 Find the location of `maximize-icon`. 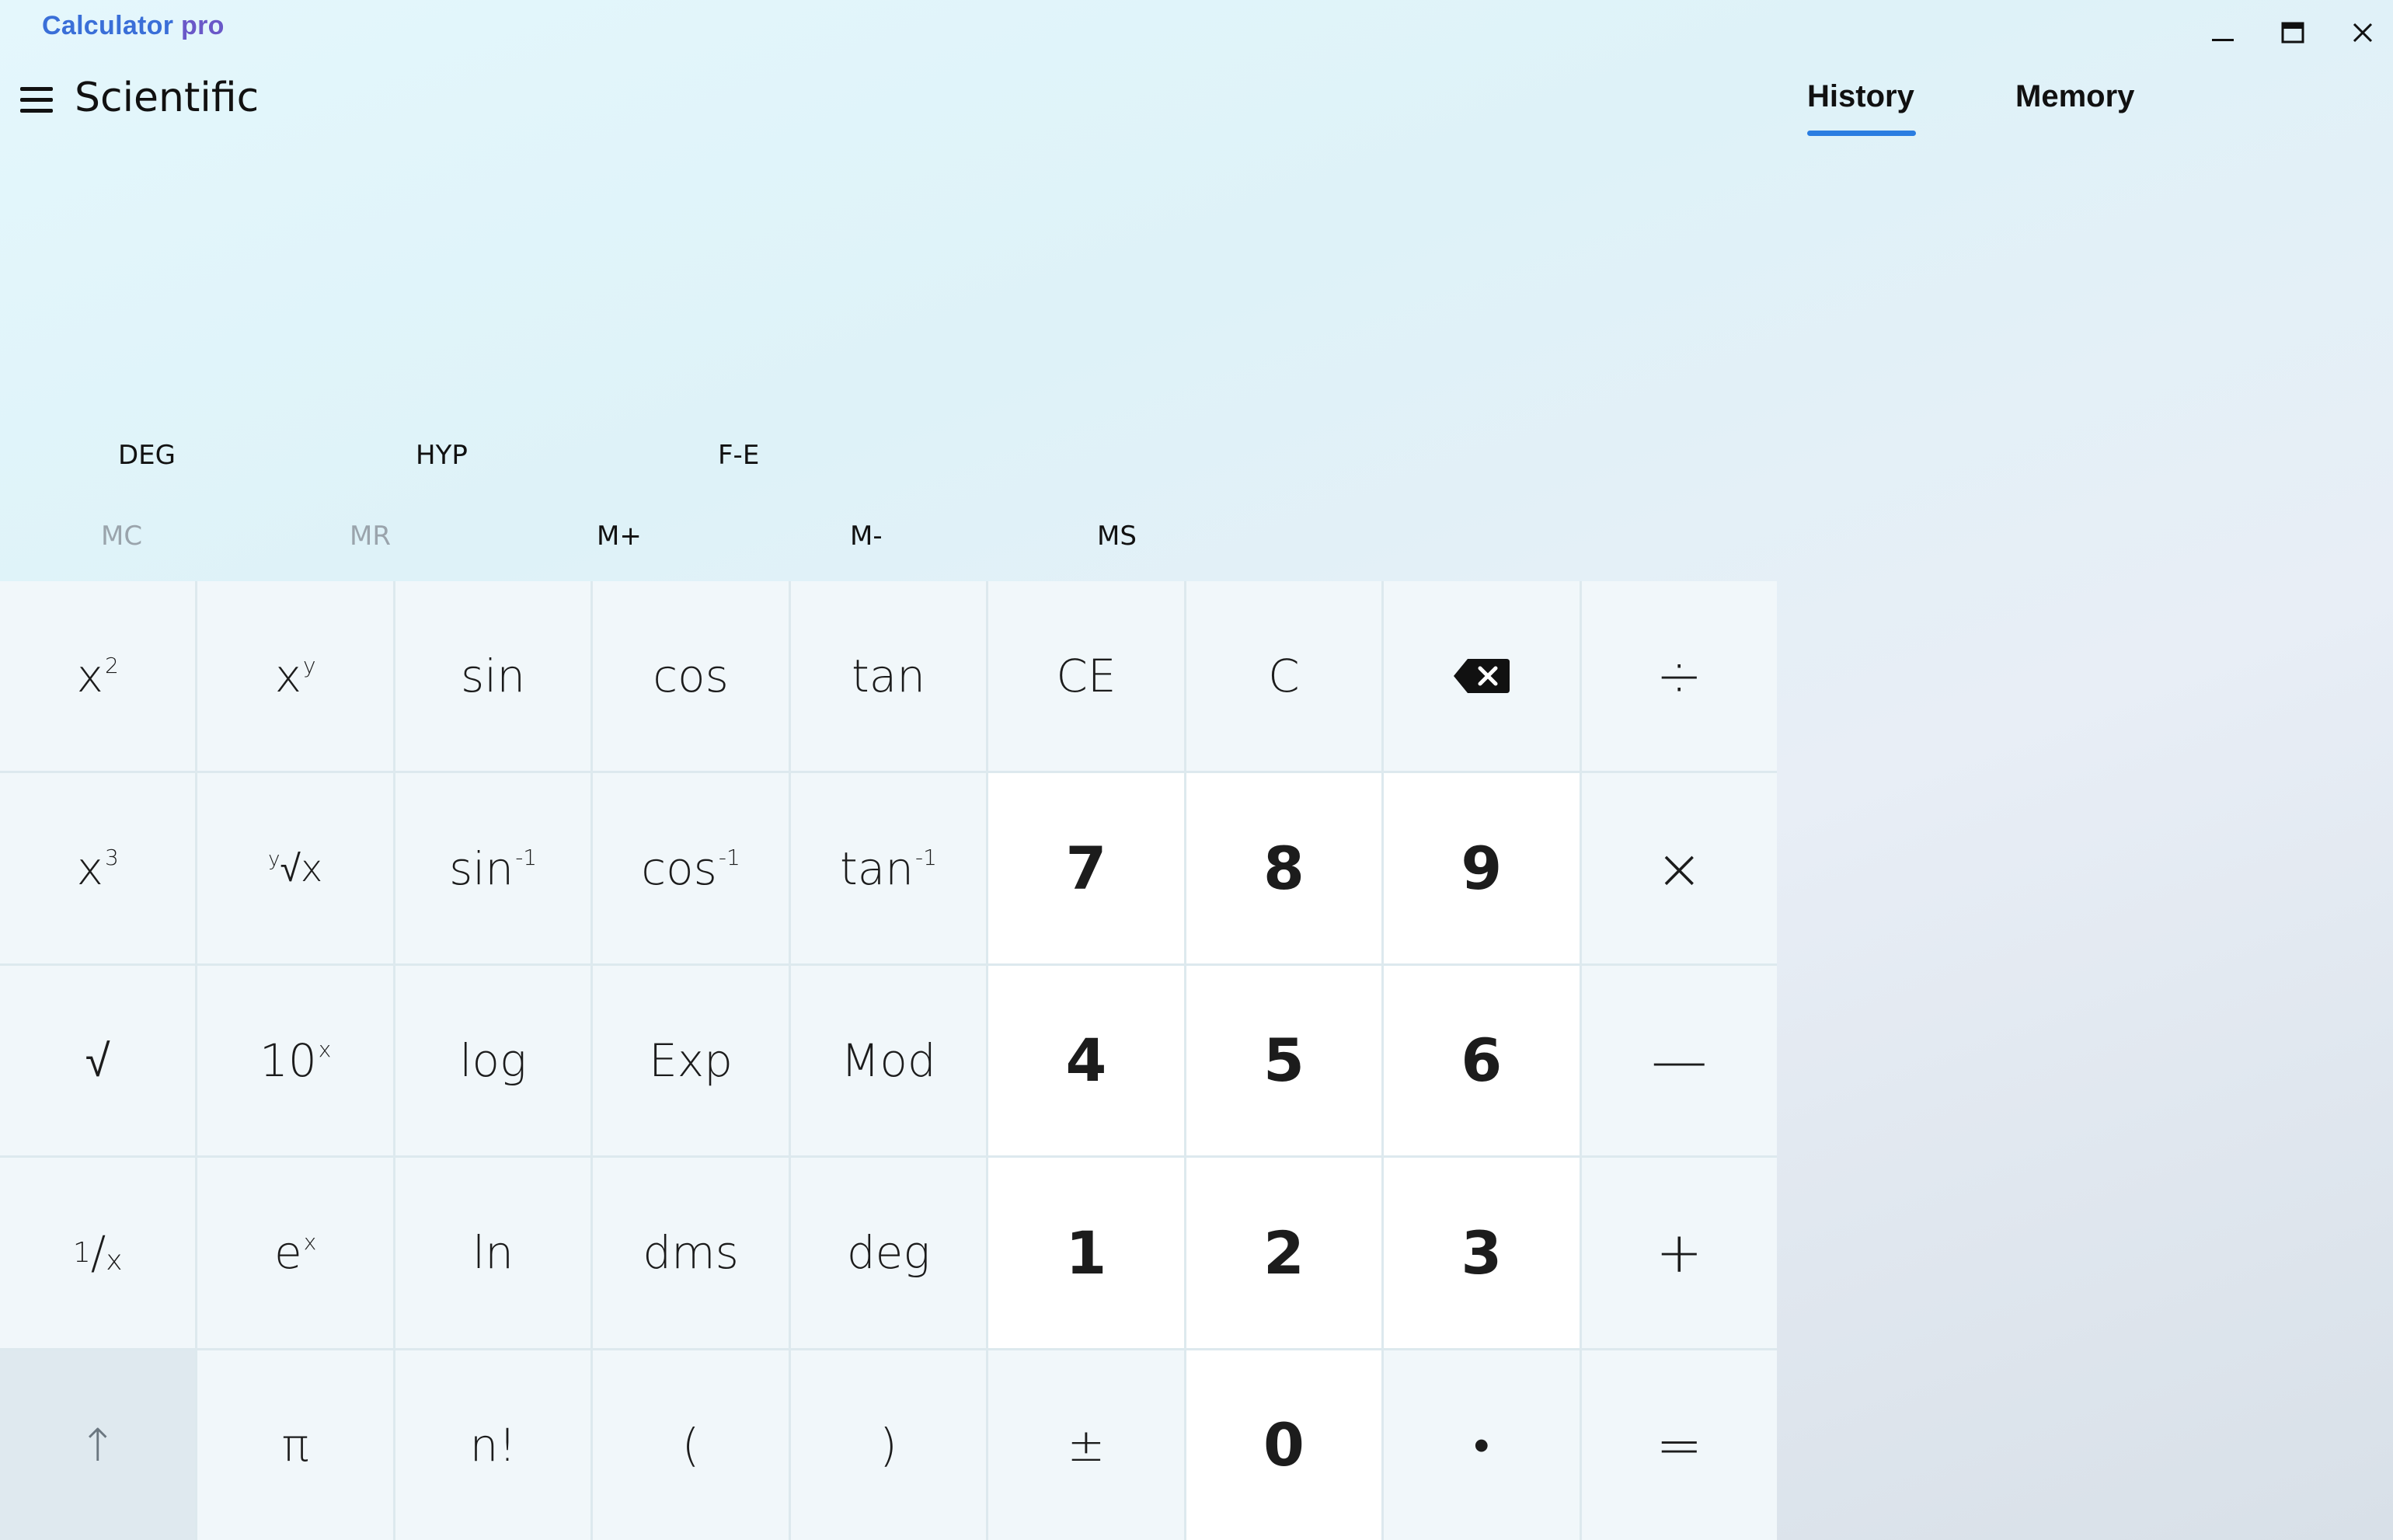

maximize-icon is located at coordinates (2292, 33).